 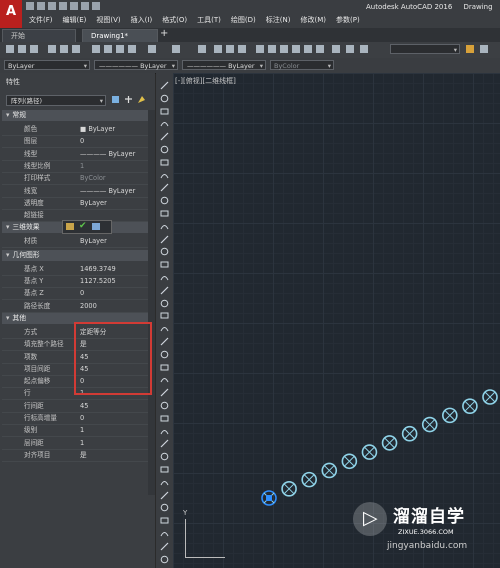 I want to click on section-geometry: ▾ 几何图形, so click(x=75, y=255).